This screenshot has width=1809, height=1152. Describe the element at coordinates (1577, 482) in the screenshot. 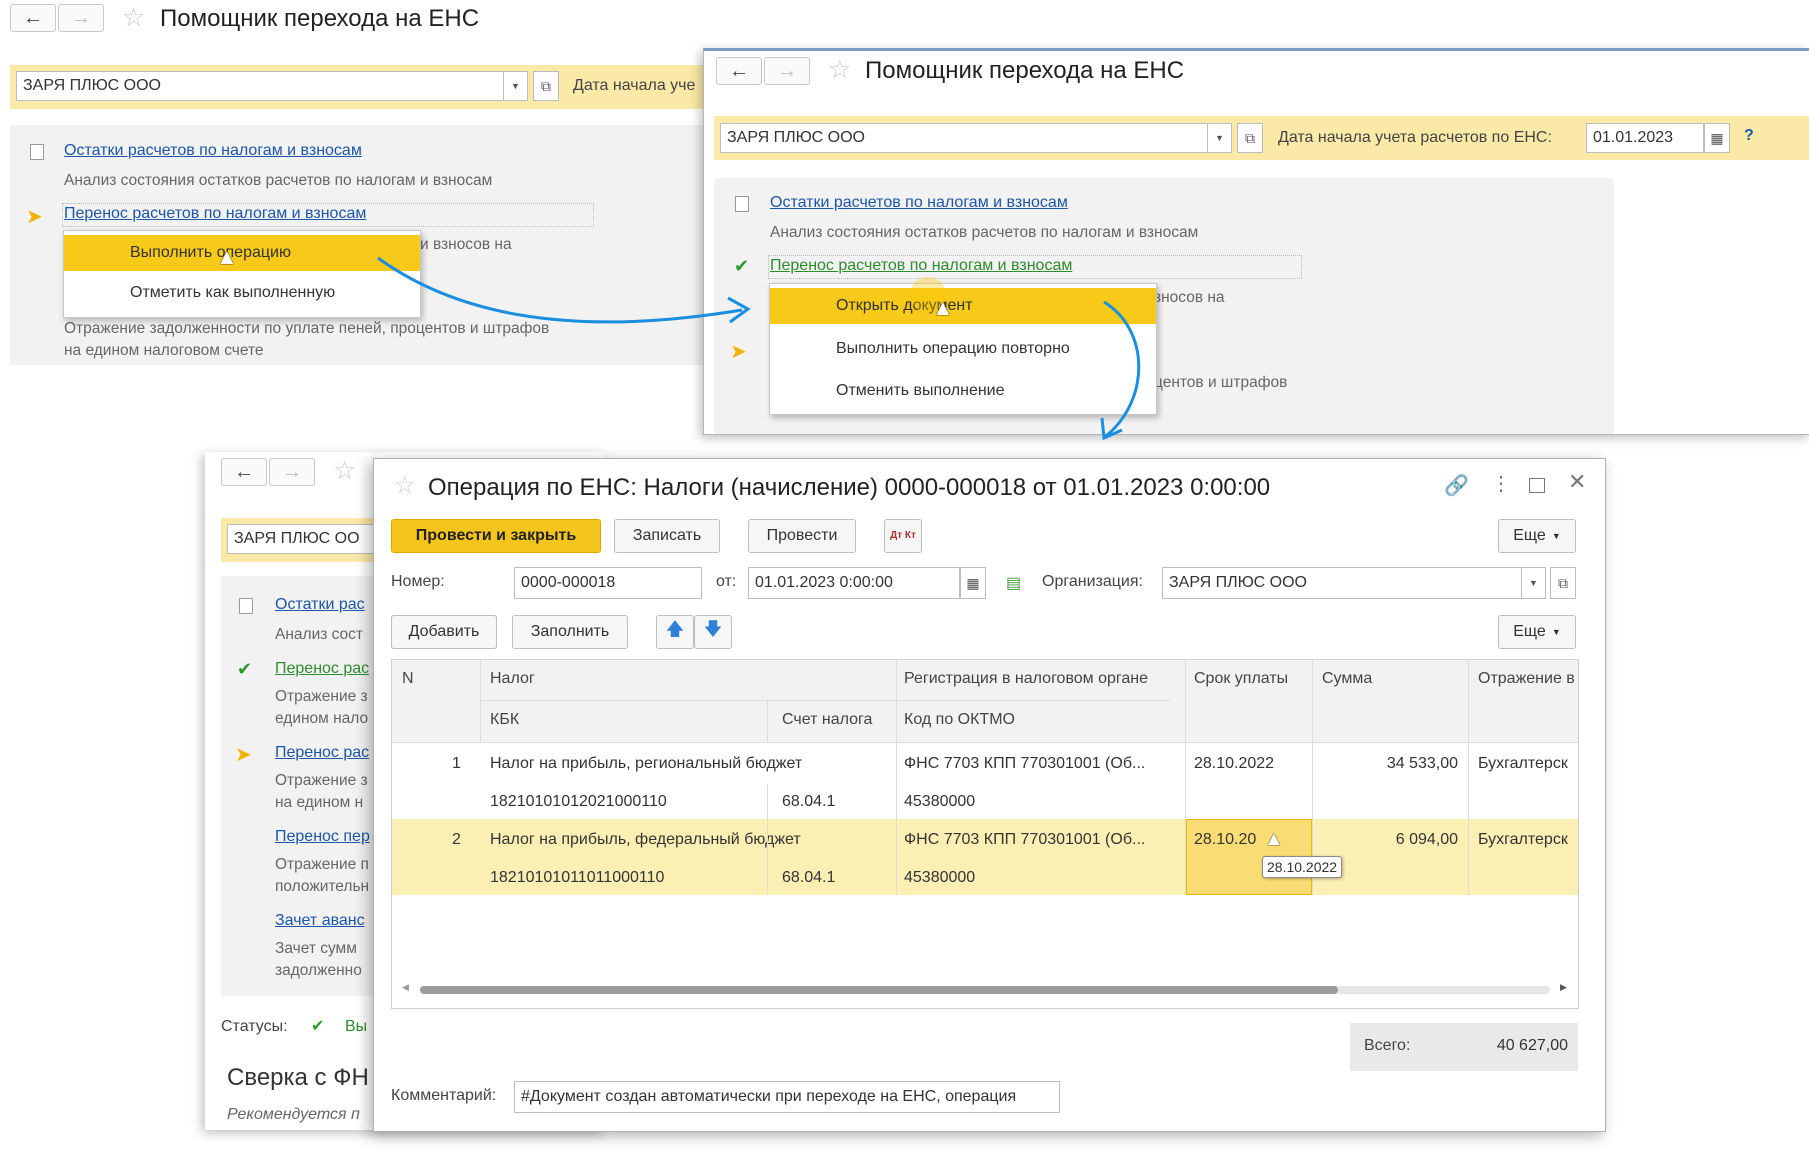

I see `close-icon: ✕` at that location.